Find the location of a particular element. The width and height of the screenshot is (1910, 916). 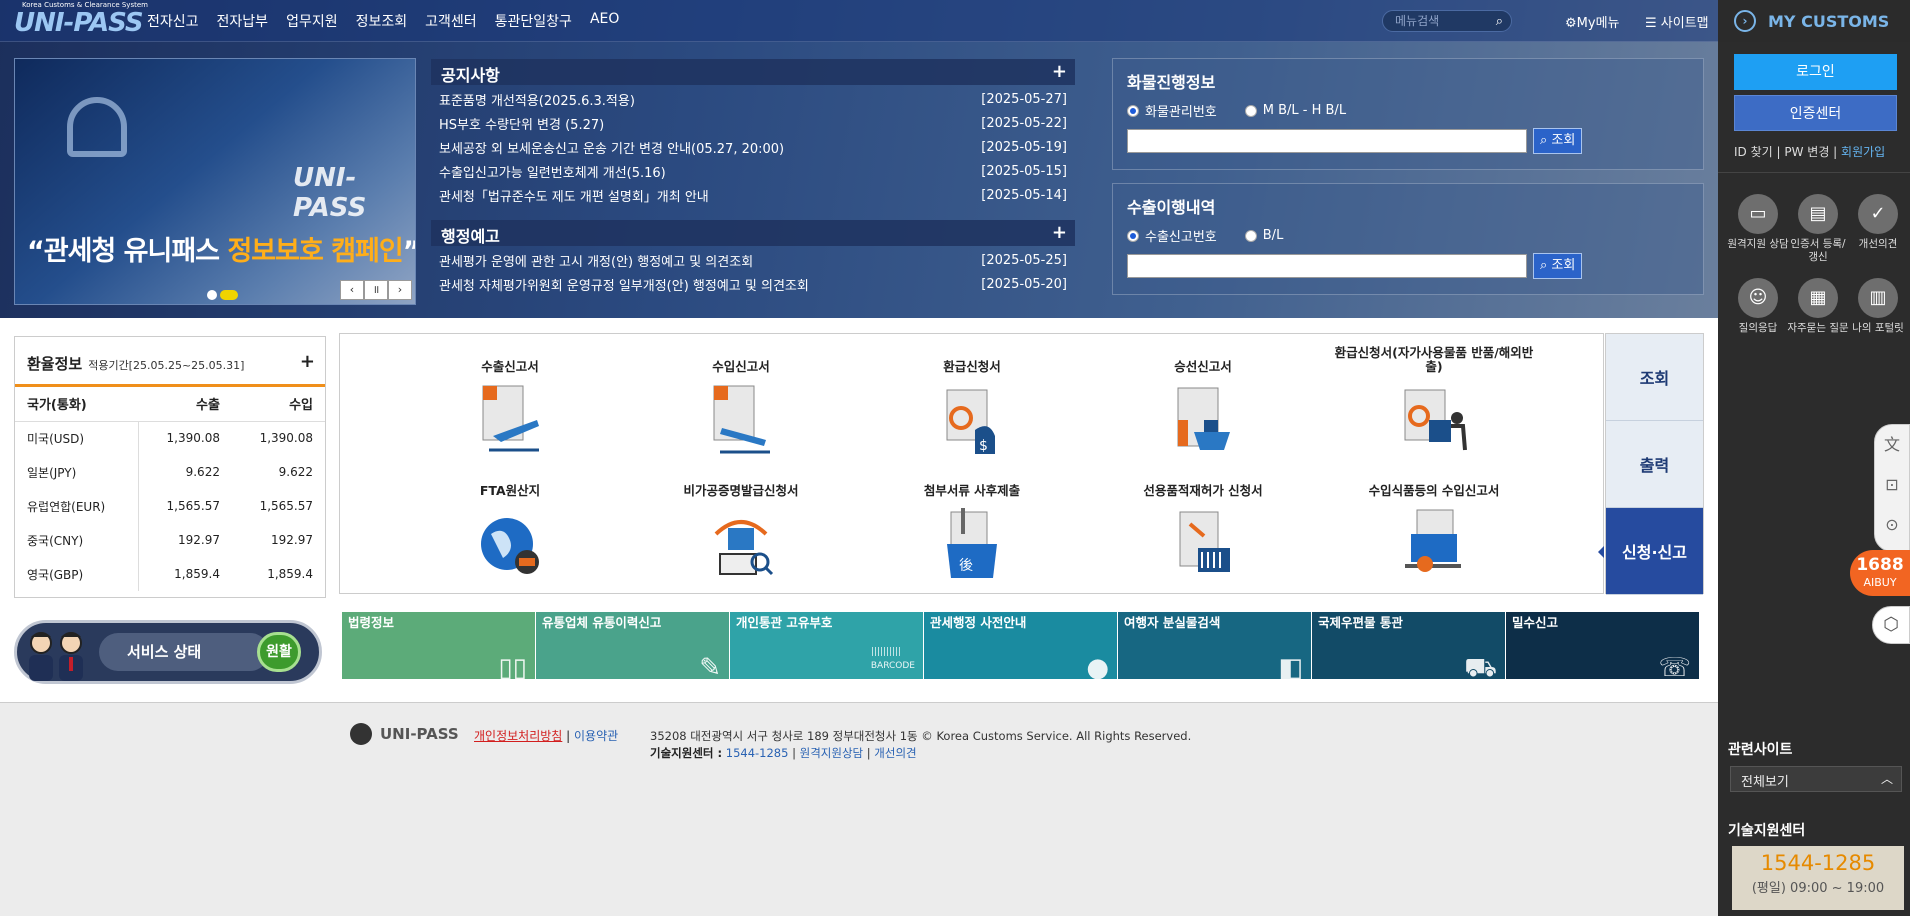

notice-item: 수출입신고가능 일련번호체계 개선(5.16) [2025-05-15] is located at coordinates (753, 171).